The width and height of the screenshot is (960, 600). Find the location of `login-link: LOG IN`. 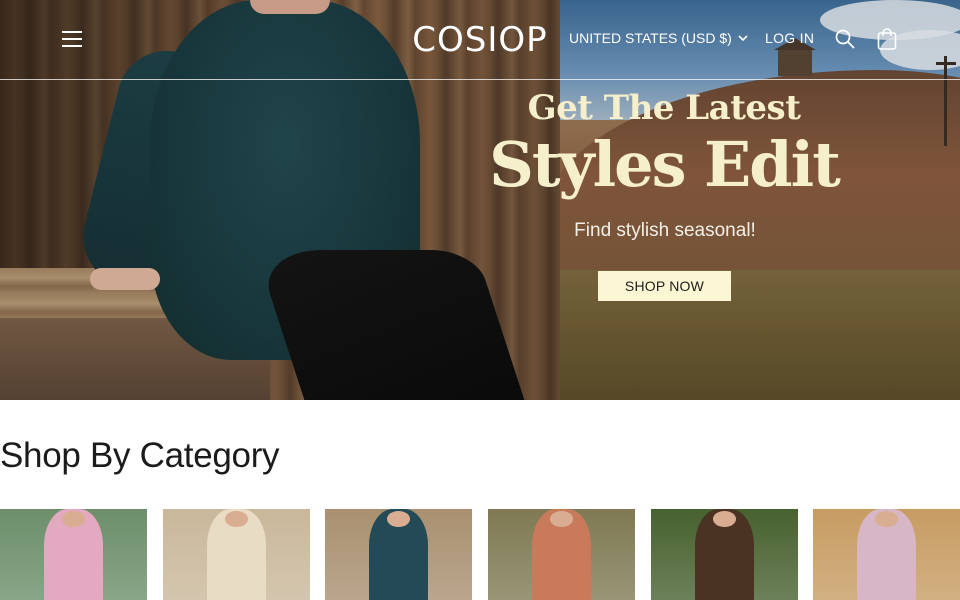

login-link: LOG IN is located at coordinates (789, 38).